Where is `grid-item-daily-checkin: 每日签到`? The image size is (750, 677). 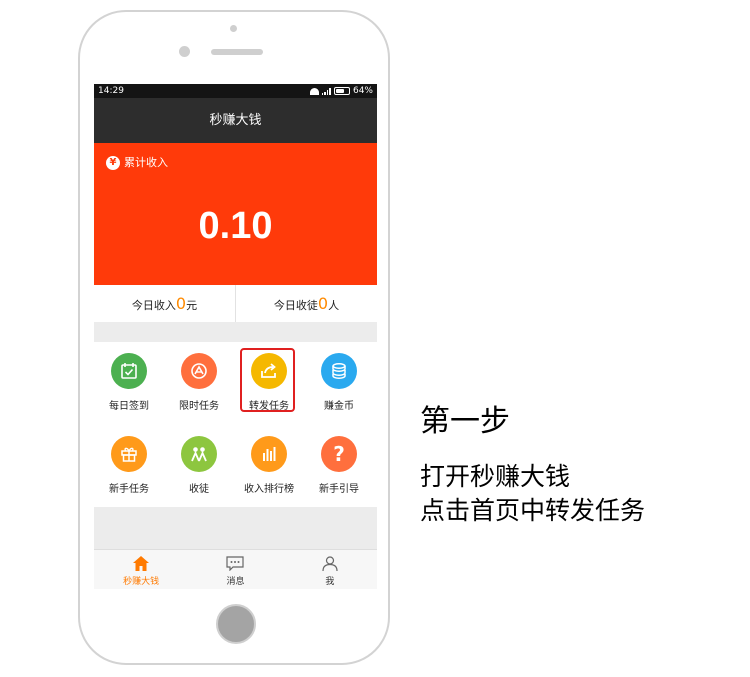
grid-item-daily-checkin: 每日签到 is located at coordinates (129, 377).